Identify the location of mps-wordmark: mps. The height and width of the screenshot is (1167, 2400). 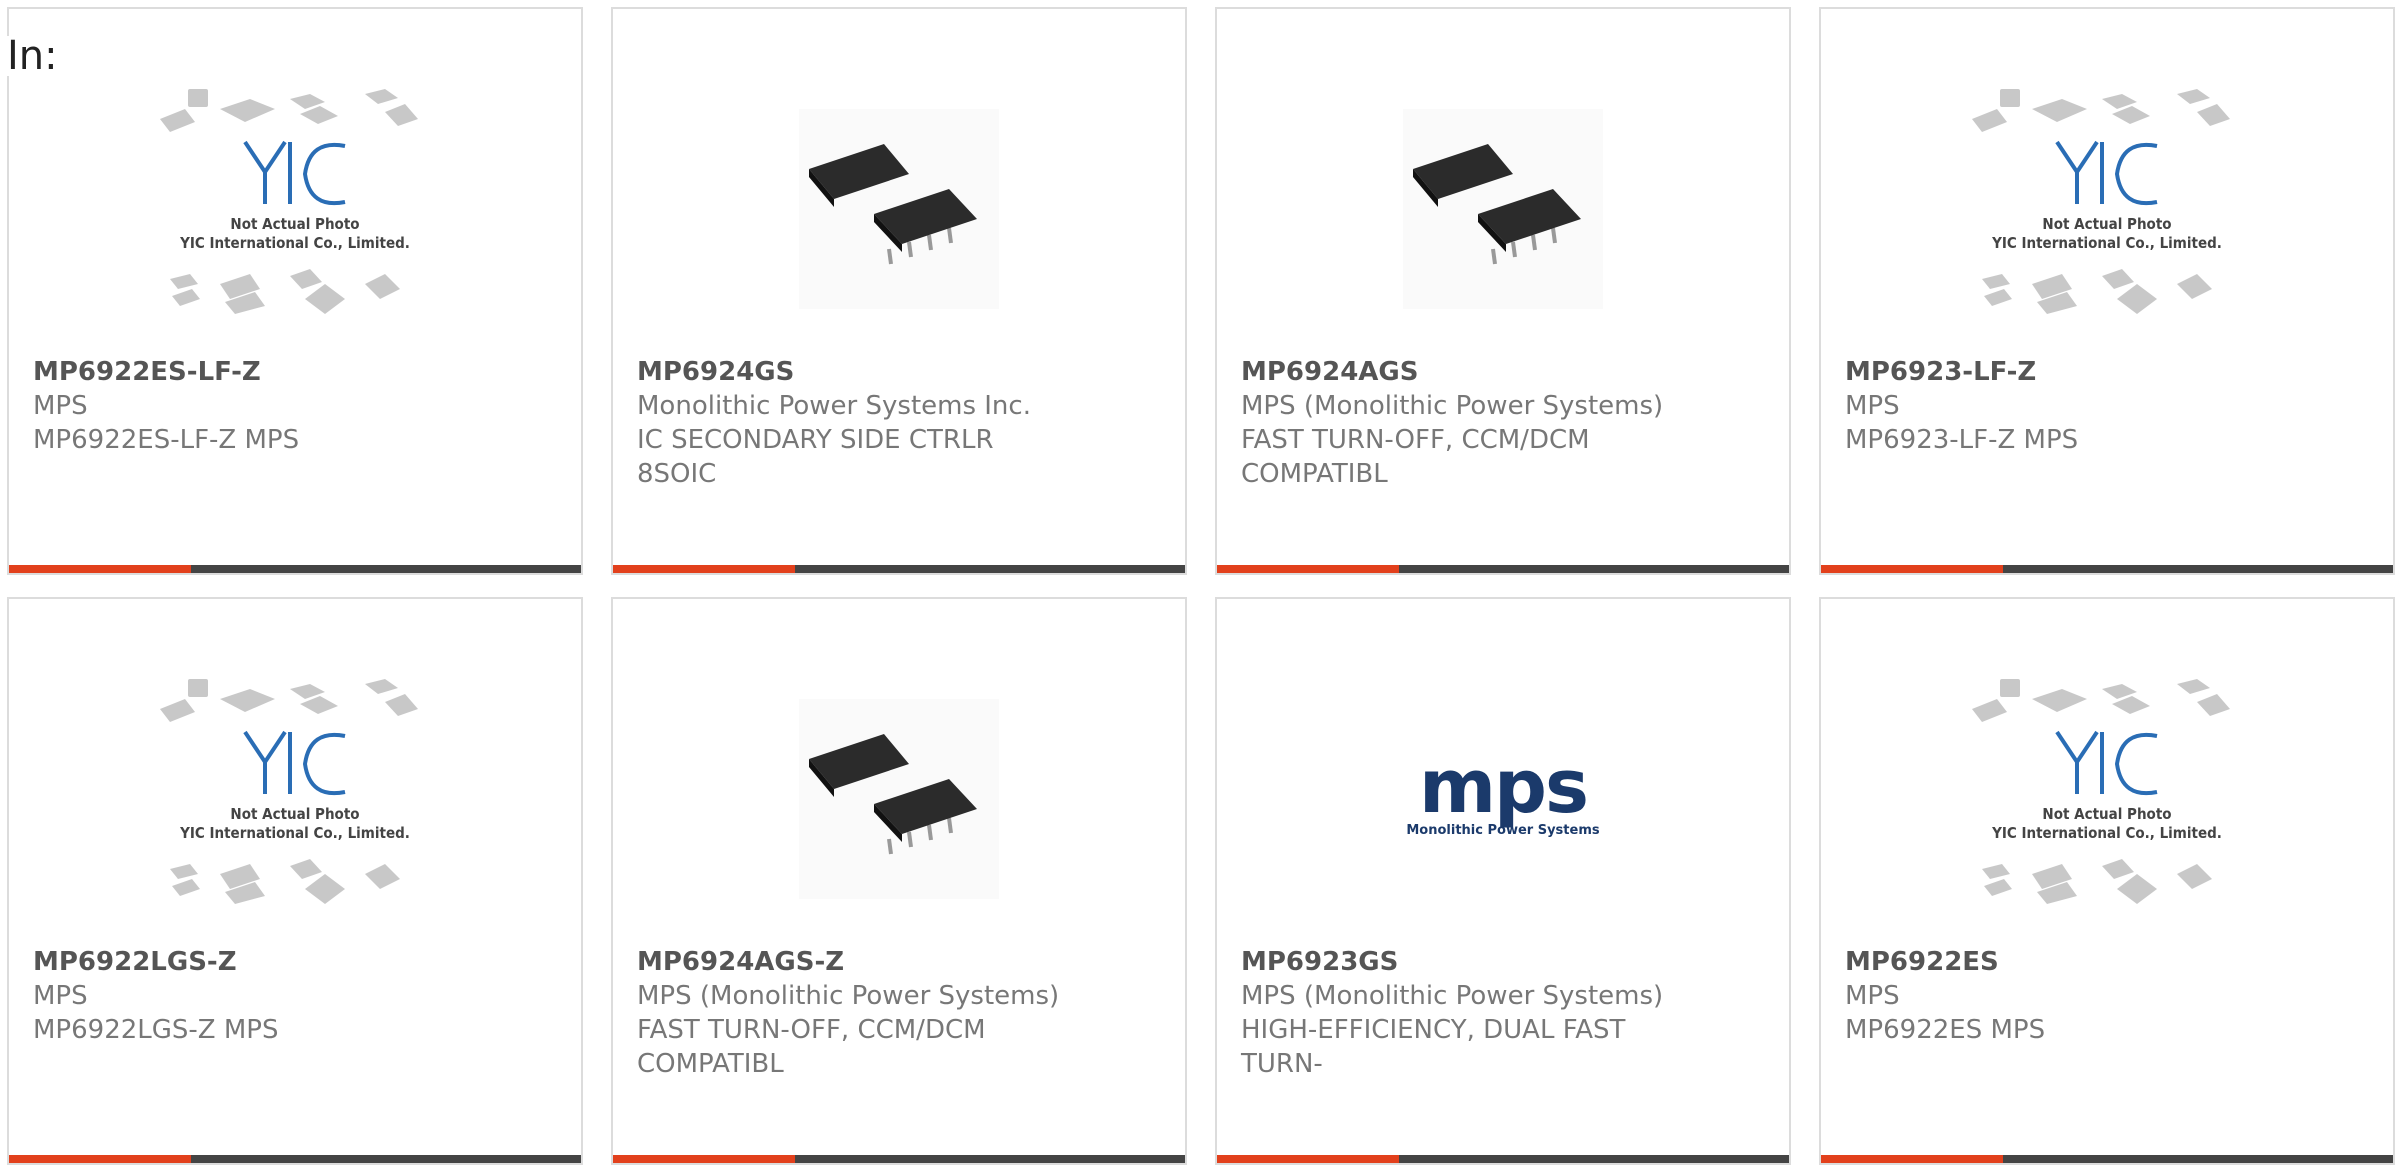
(1503, 792).